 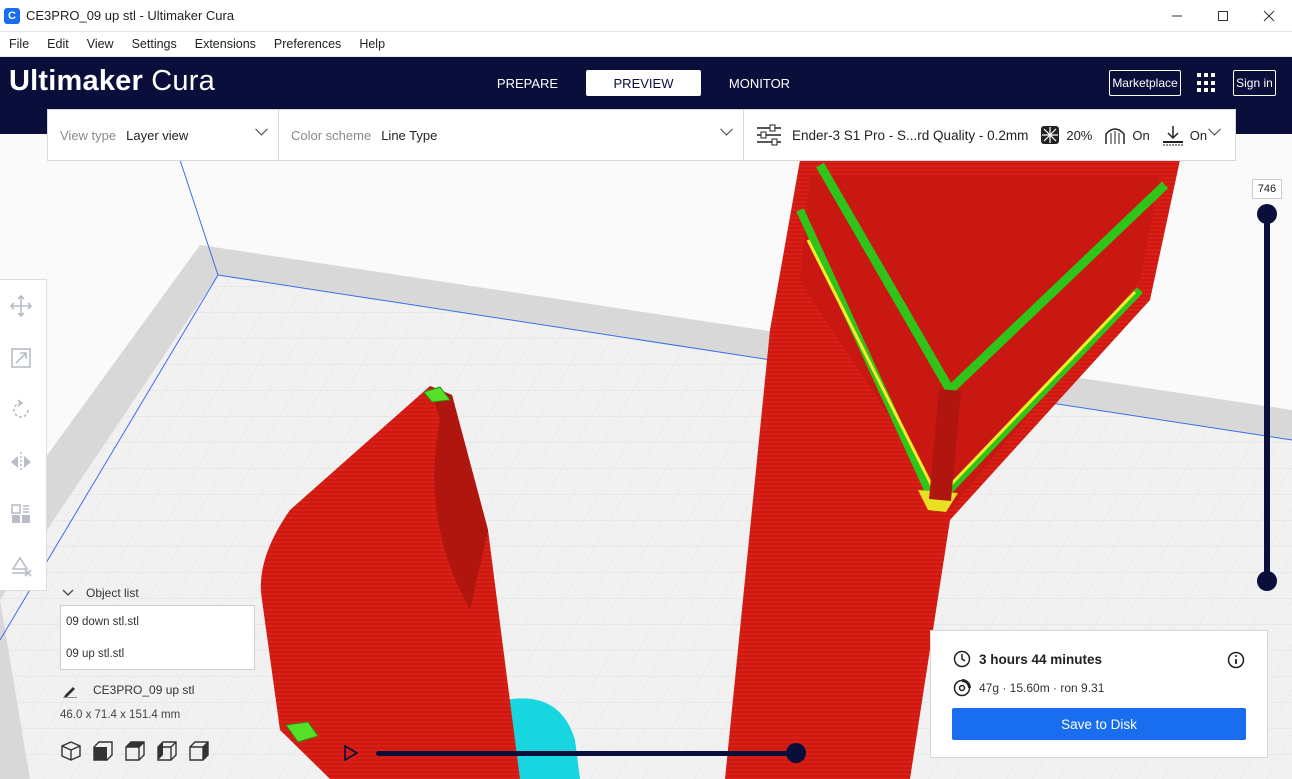 I want to click on tab-prepare: PREPARE, so click(x=527, y=83).